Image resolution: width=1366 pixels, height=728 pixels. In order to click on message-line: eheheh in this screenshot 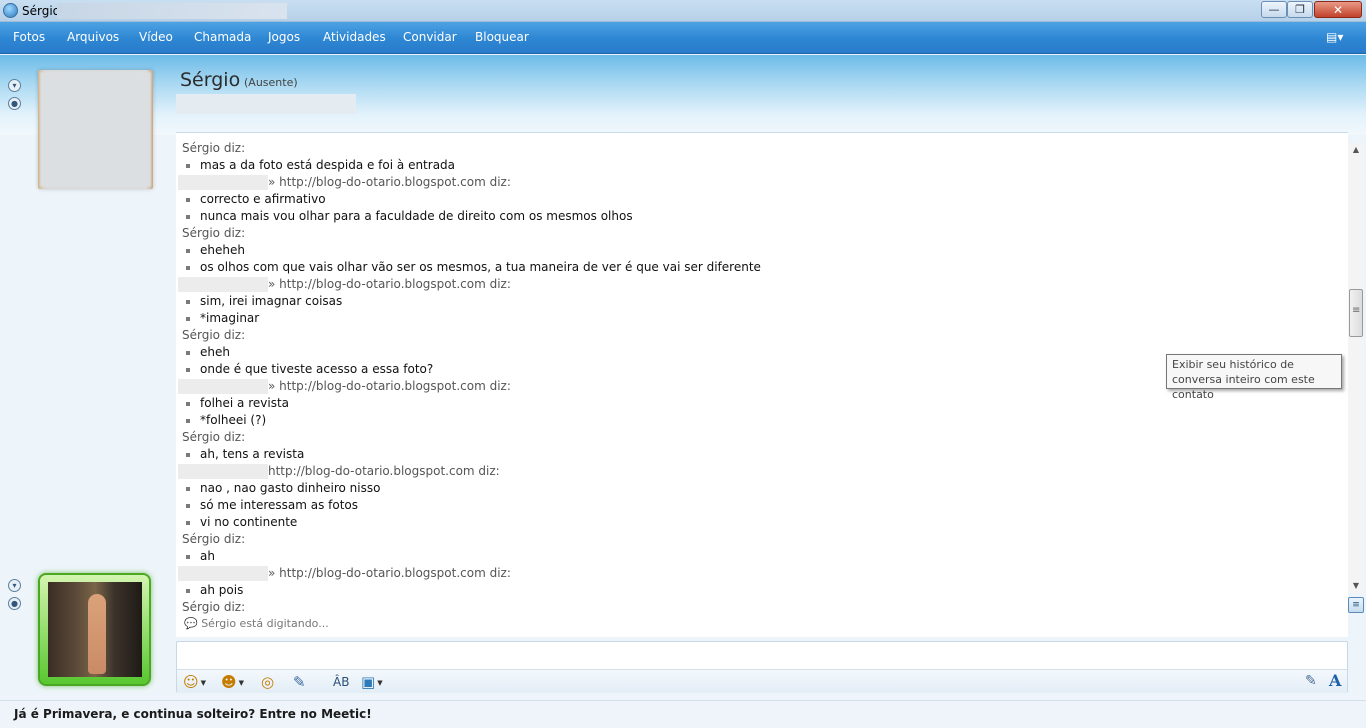, I will do `click(215, 251)`.